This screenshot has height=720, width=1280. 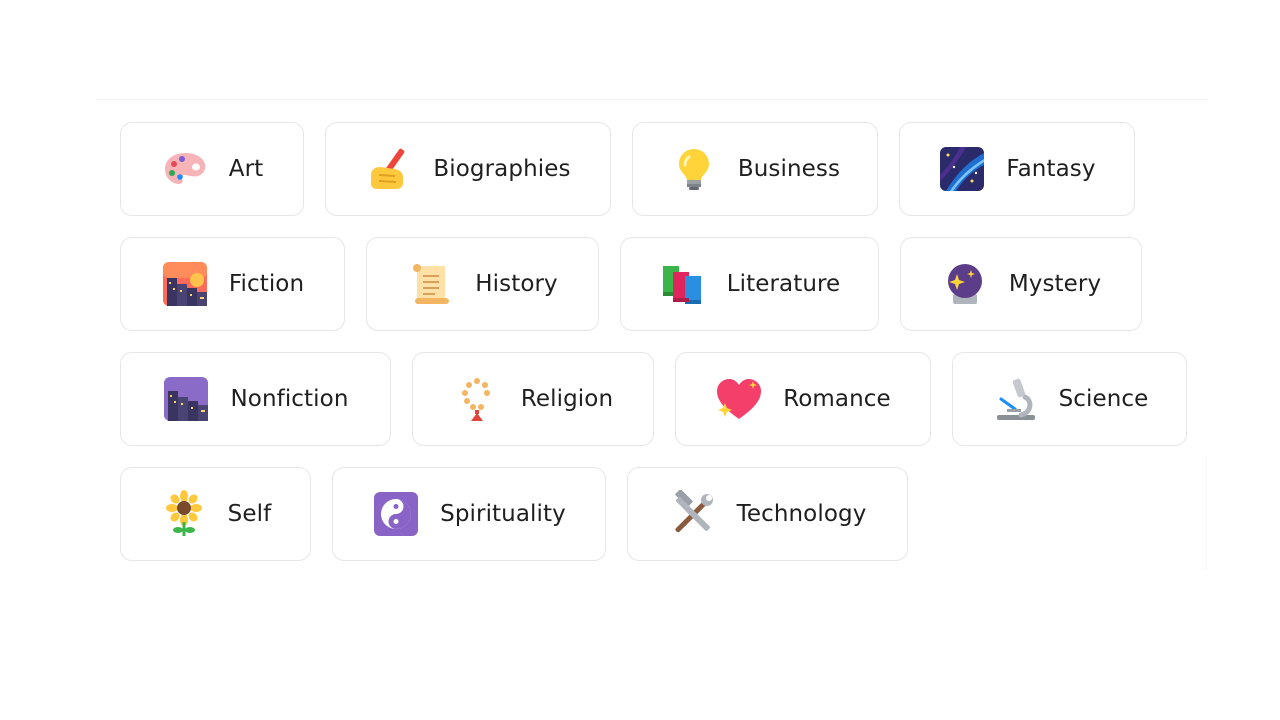 What do you see at coordinates (665, 399) in the screenshot?
I see `category-row: Nonfiction Religion Romance Science` at bounding box center [665, 399].